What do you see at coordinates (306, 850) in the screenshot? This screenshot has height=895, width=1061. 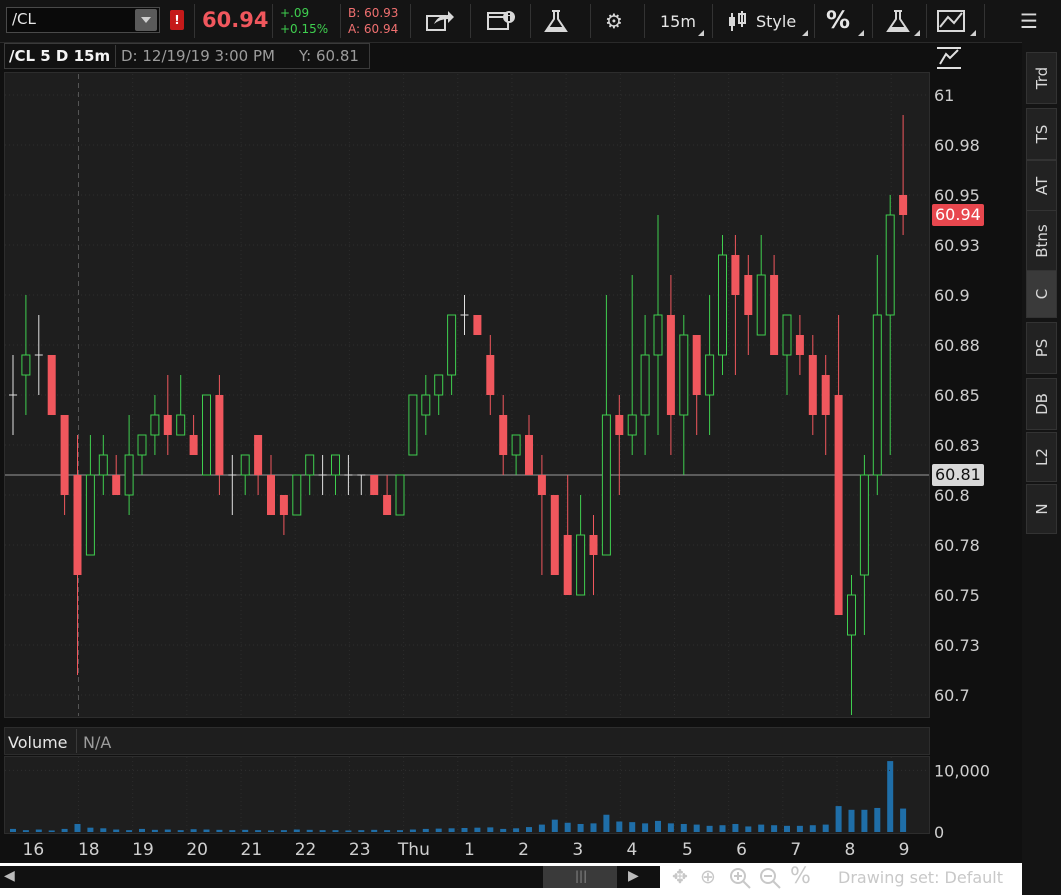 I see `time-axis-label: 22` at bounding box center [306, 850].